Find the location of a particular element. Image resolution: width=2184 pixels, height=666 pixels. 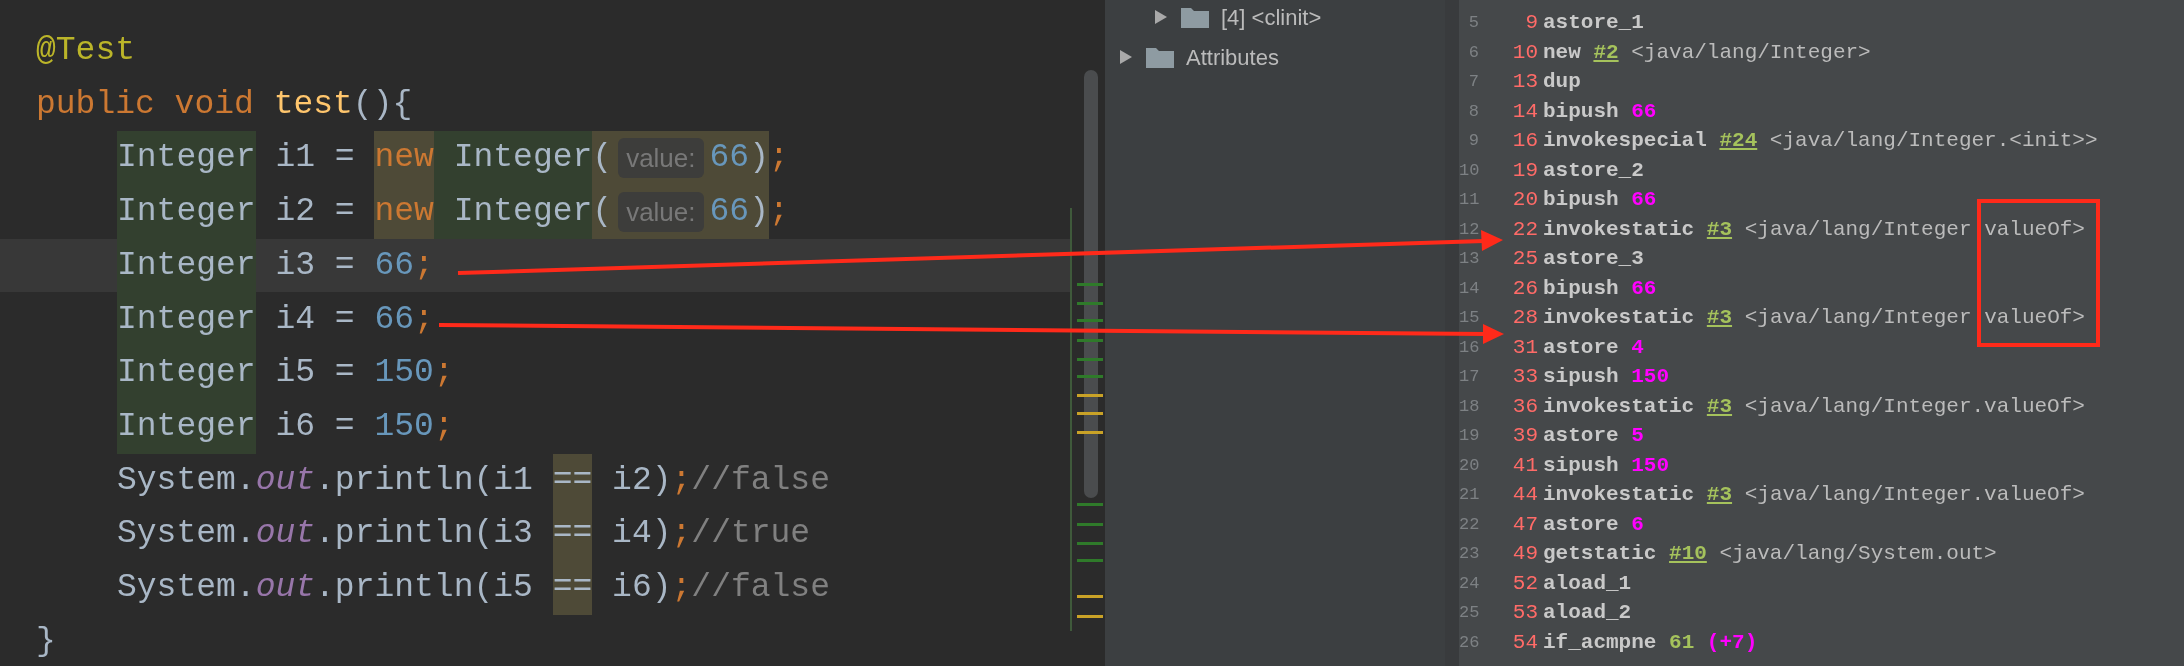

instruction: 47 astore 6 is located at coordinates (1577, 524).